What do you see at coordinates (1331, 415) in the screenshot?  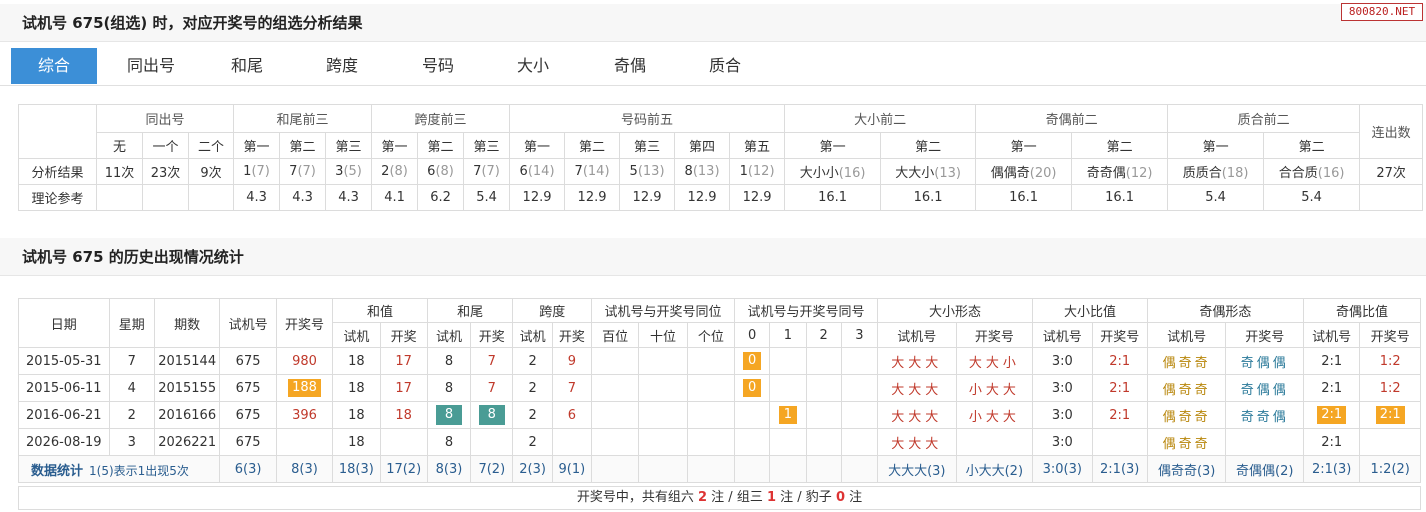 I see `cell-jor_t: 2:1` at bounding box center [1331, 415].